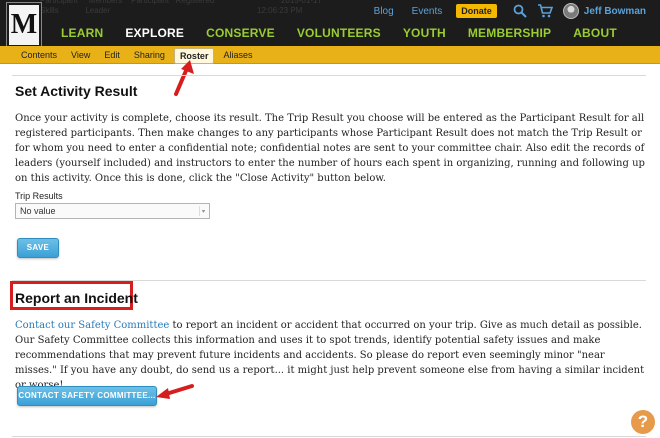 This screenshot has height=438, width=660. Describe the element at coordinates (643, 422) in the screenshot. I see `help-icon: ?` at that location.